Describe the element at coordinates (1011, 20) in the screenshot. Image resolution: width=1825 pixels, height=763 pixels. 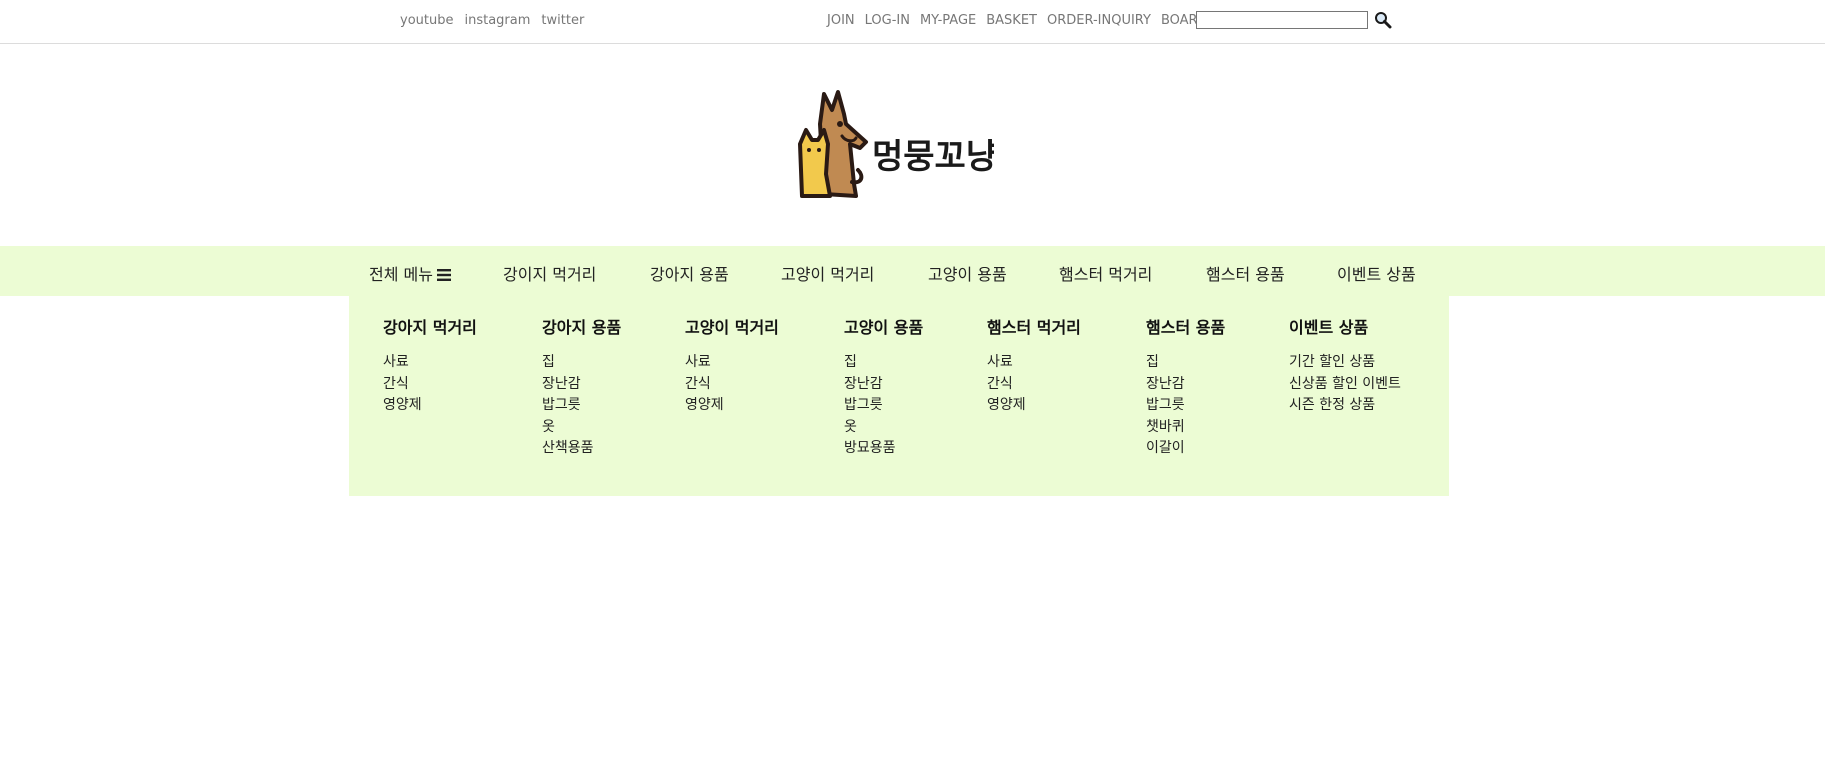
I see `basket-link: BASKET` at that location.